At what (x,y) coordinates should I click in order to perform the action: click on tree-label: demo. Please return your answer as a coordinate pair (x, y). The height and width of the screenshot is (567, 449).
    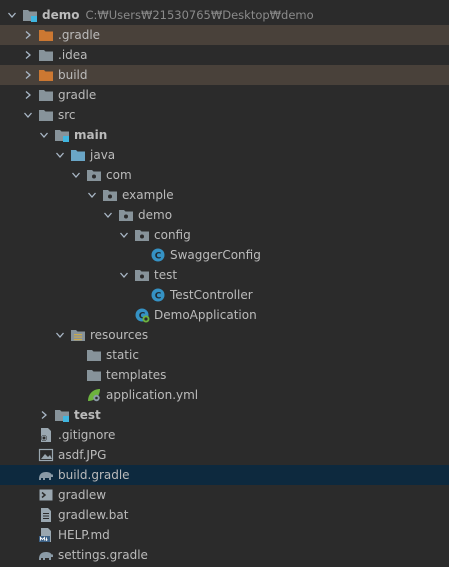
    Looking at the image, I should click on (155, 215).